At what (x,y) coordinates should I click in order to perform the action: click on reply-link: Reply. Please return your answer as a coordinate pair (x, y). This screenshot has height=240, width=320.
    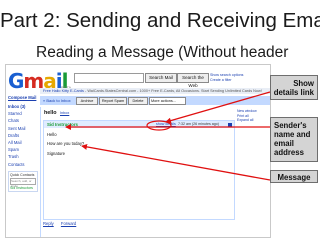
    Looking at the image, I should click on (48, 223).